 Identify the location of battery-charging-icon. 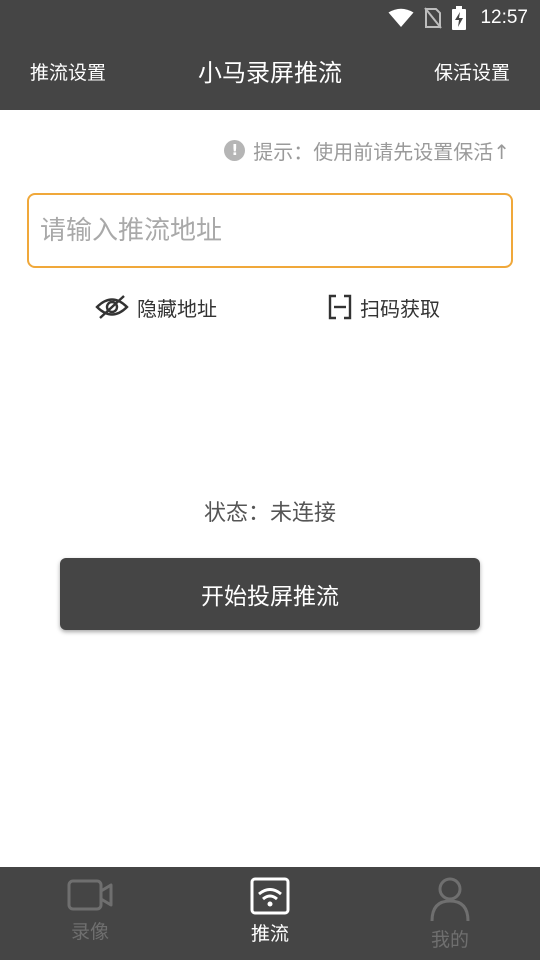
(459, 18).